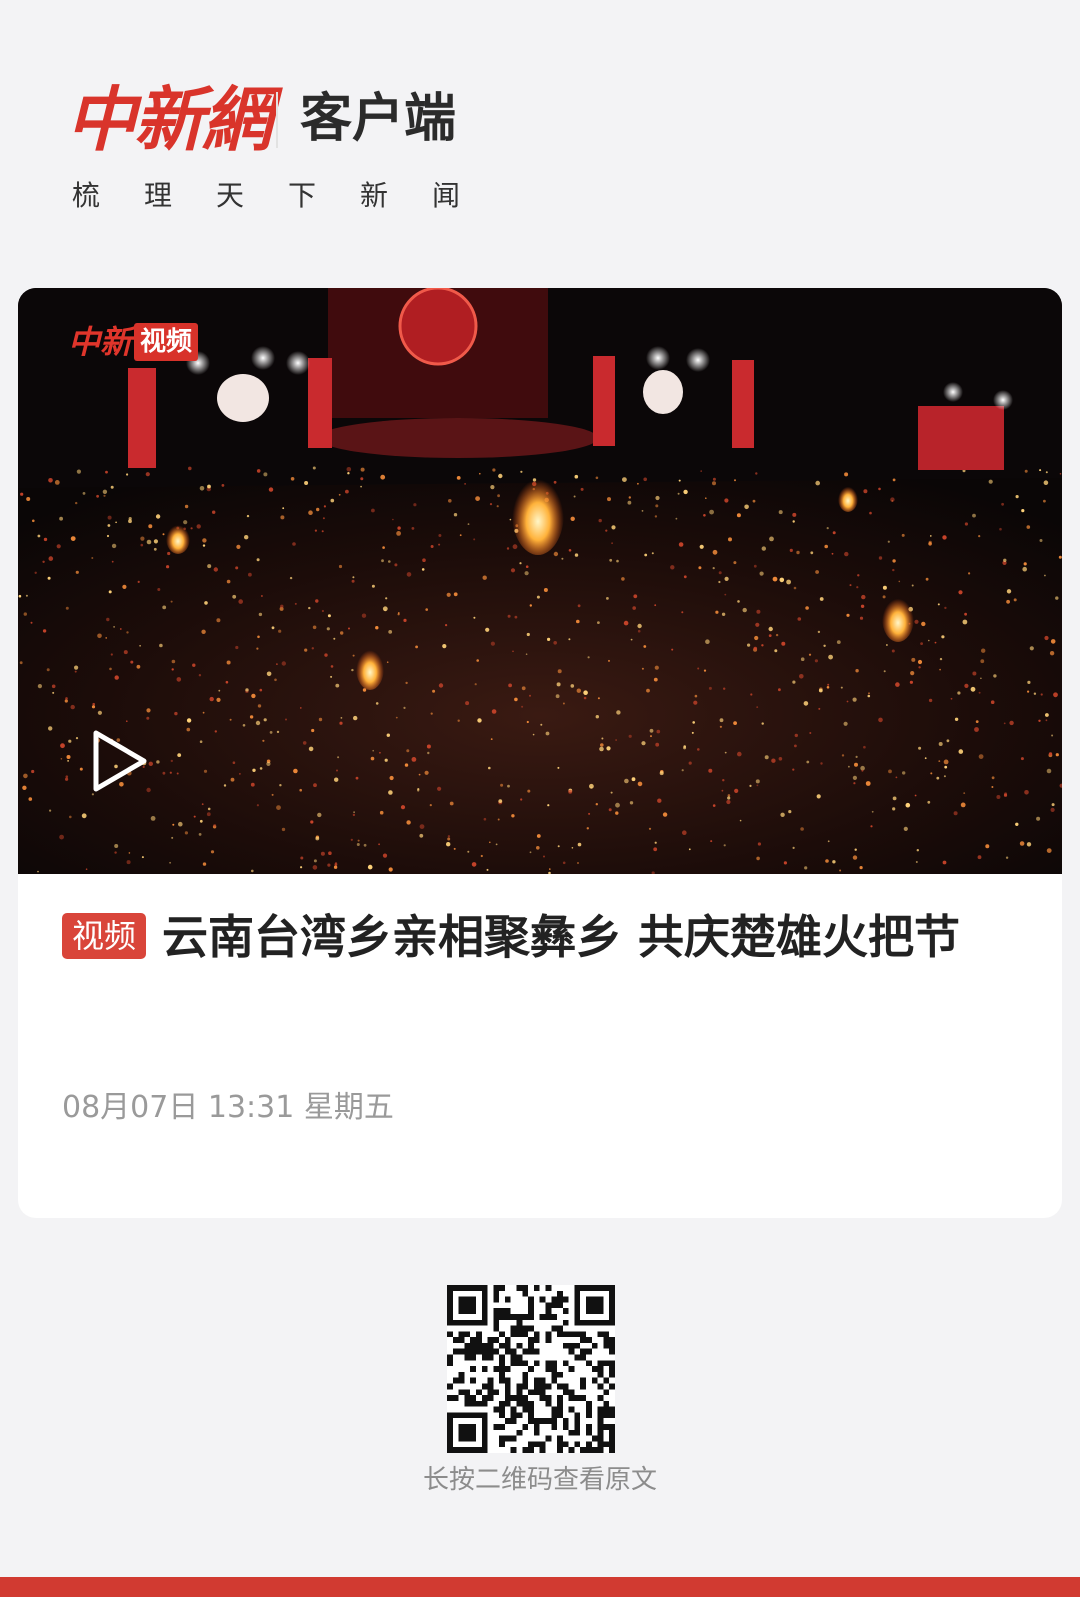 The height and width of the screenshot is (1597, 1080). I want to click on video-watermark-logo: 中新, so click(100, 342).